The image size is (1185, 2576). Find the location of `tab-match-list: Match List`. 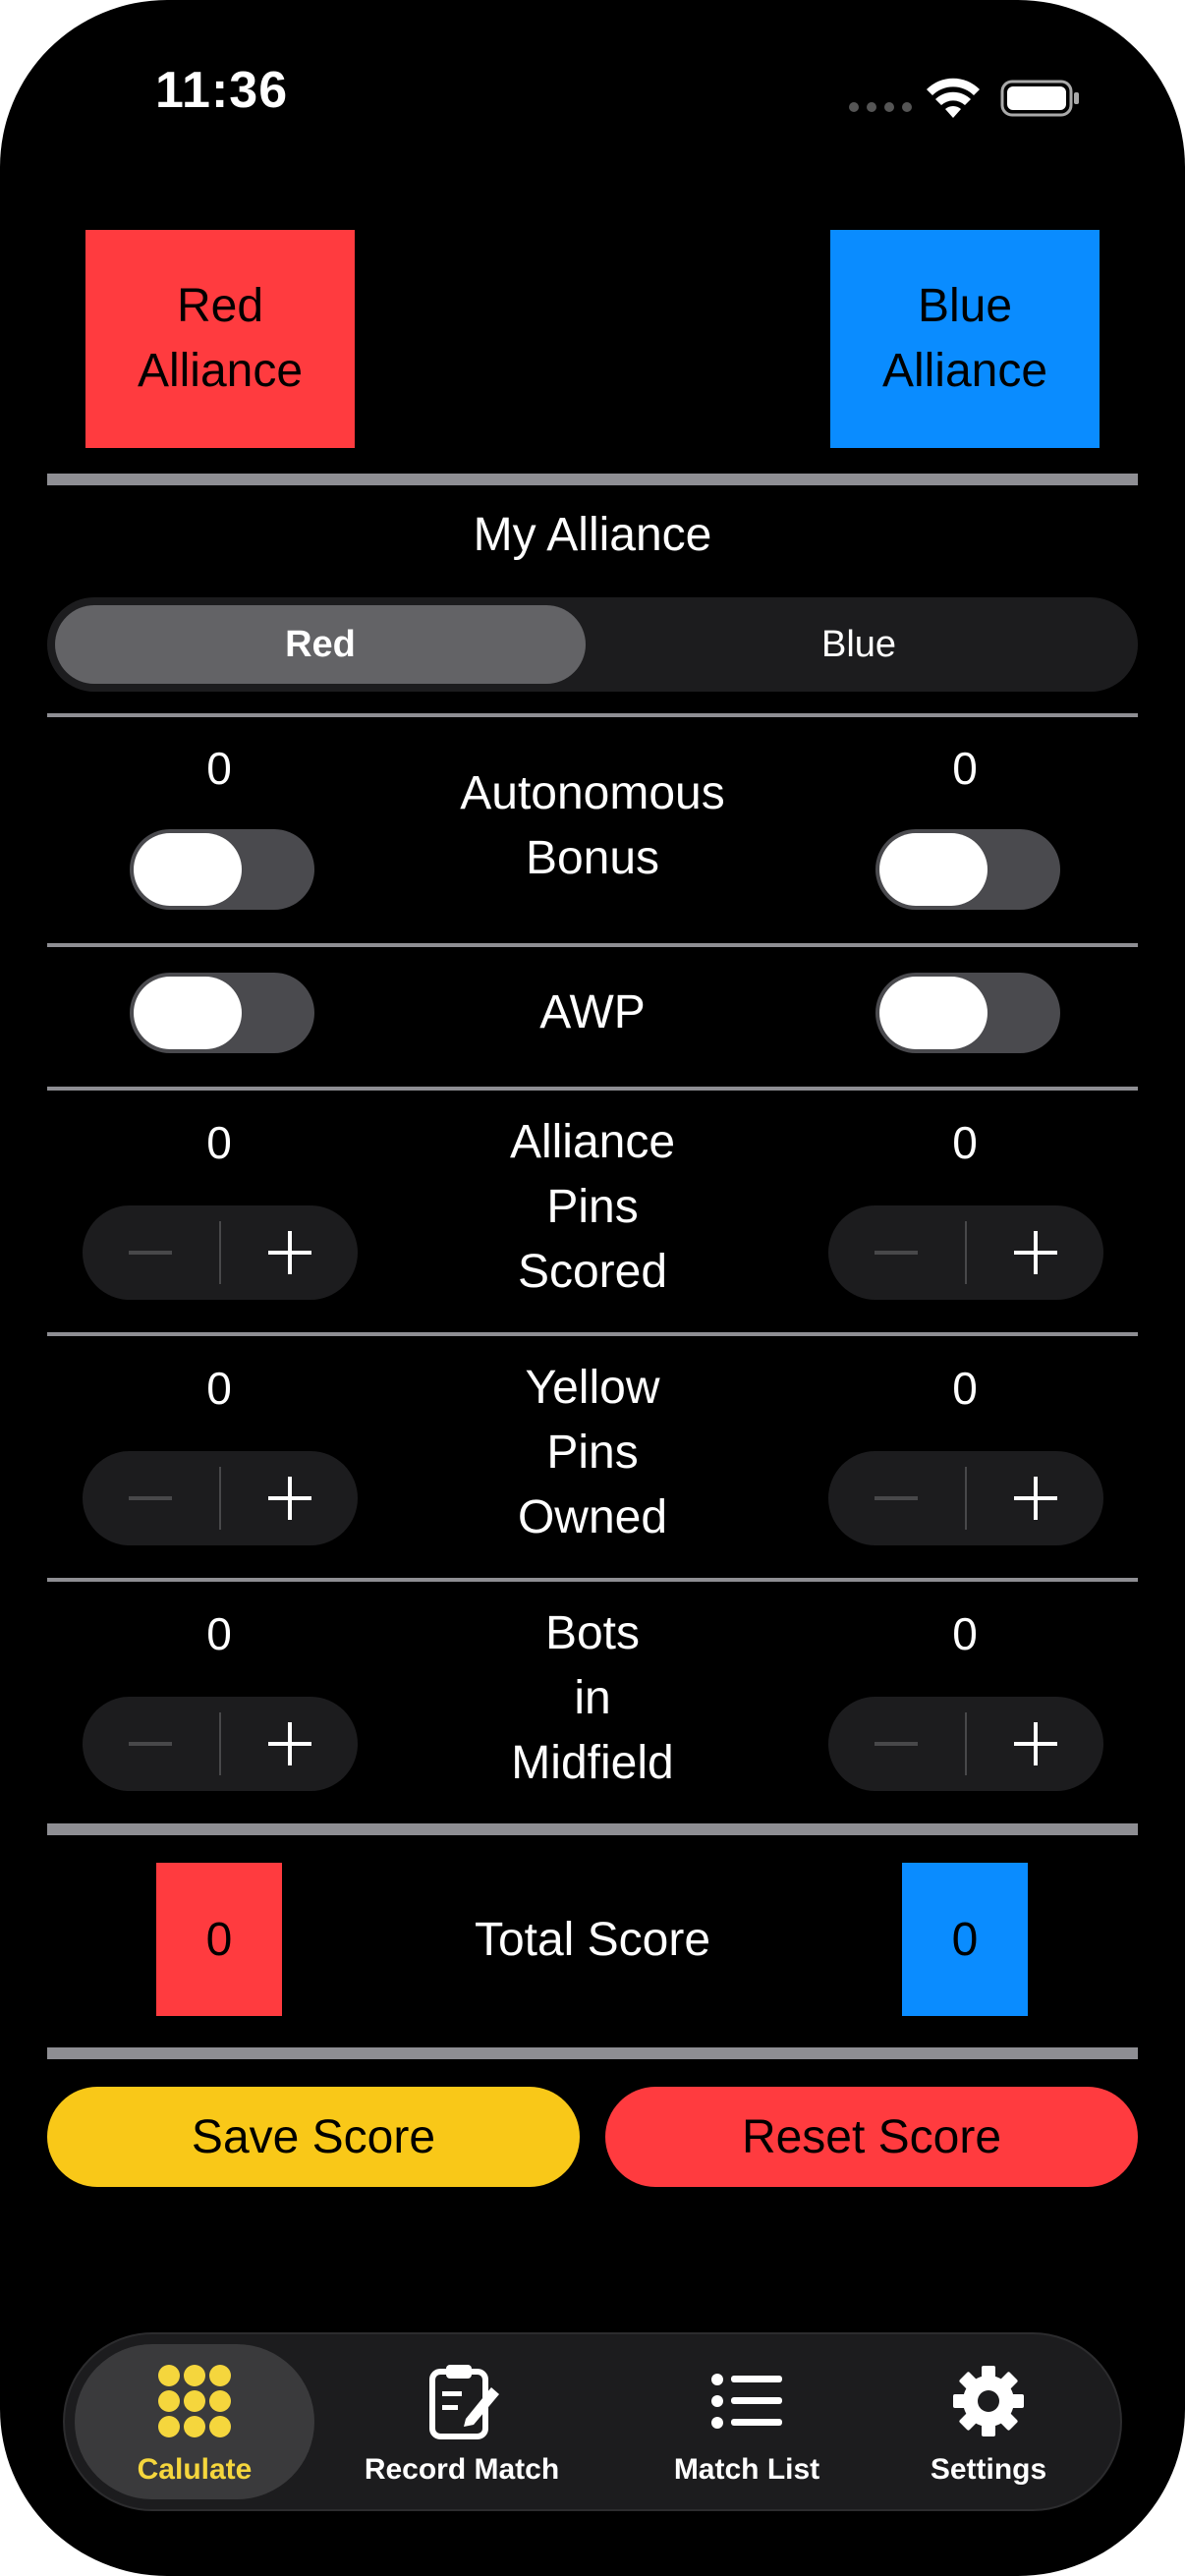

tab-match-list: Match List is located at coordinates (747, 2424).